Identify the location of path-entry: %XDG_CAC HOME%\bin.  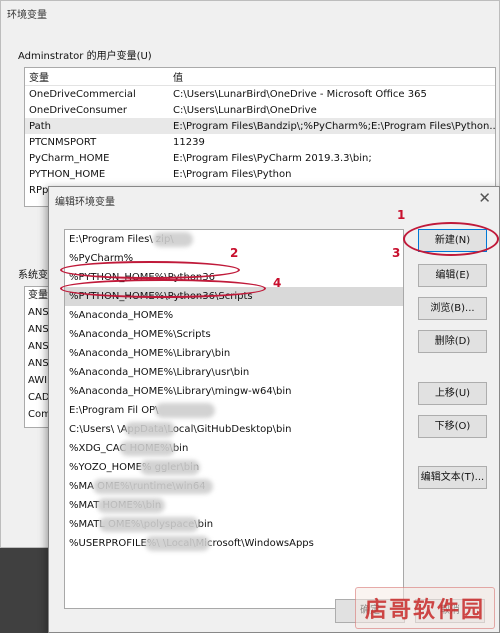
(234, 448).